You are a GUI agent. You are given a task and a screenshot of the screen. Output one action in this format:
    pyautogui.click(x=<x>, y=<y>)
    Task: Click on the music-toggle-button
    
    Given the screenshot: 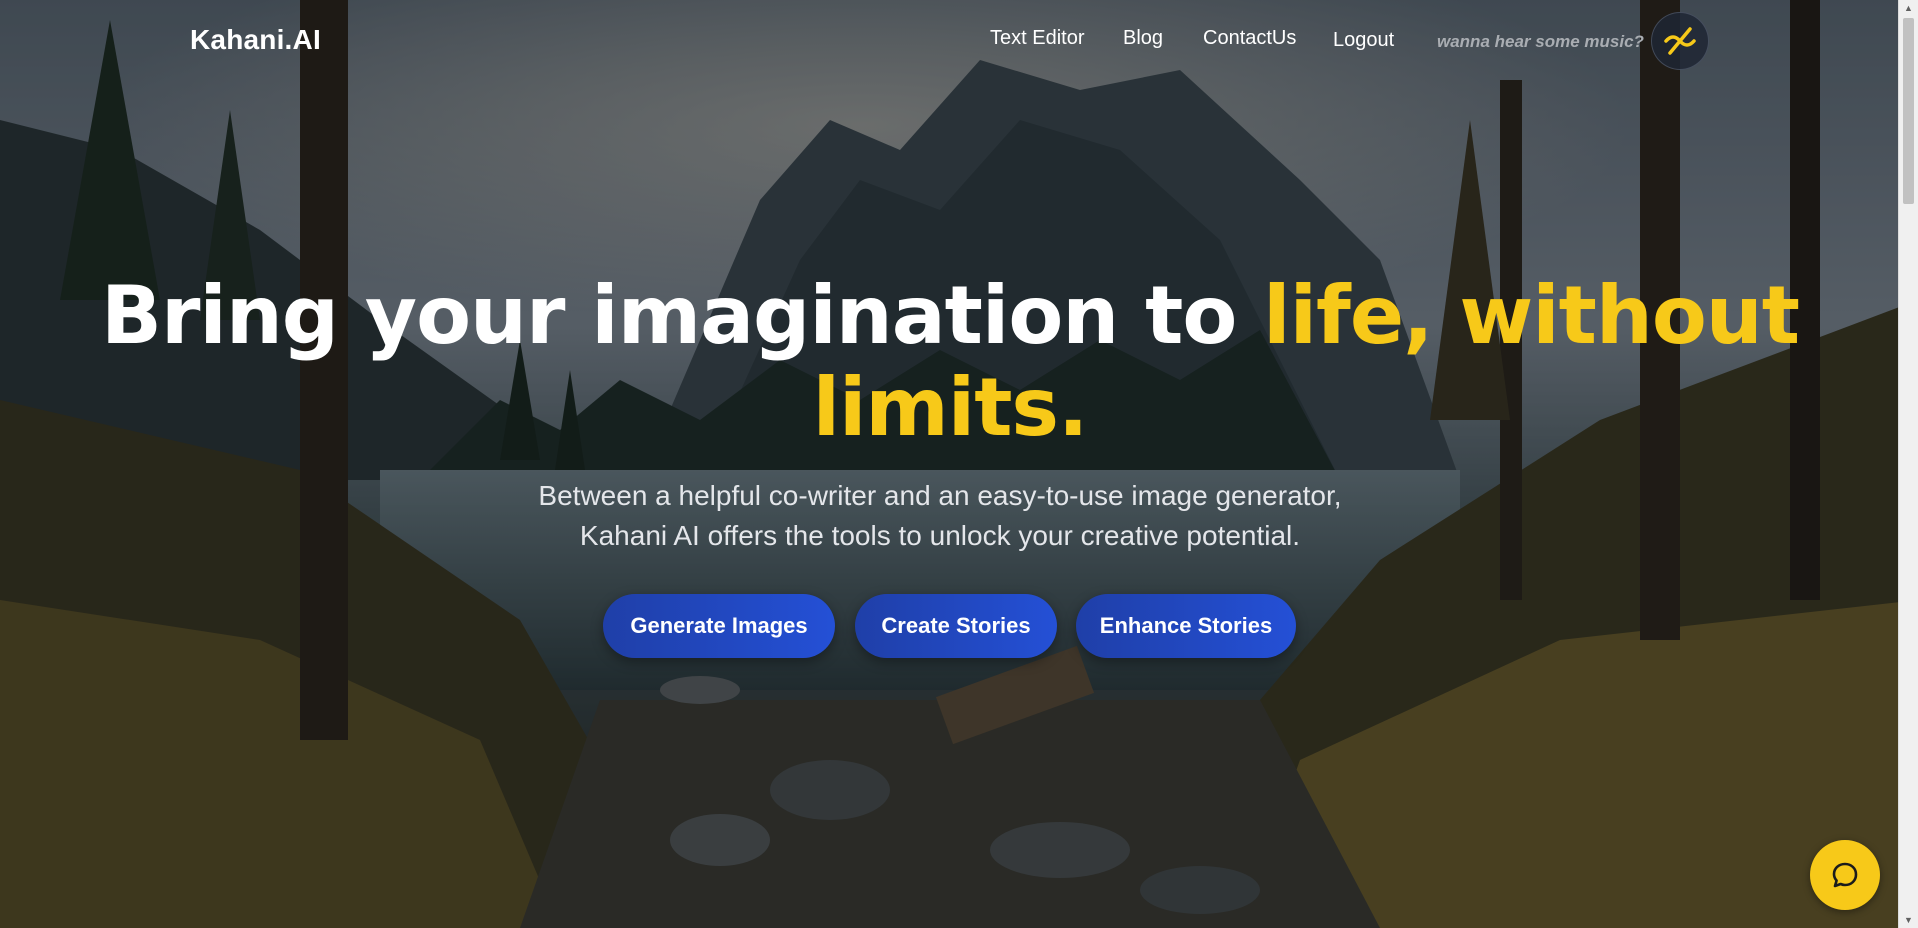 What is the action you would take?
    pyautogui.click(x=1680, y=41)
    